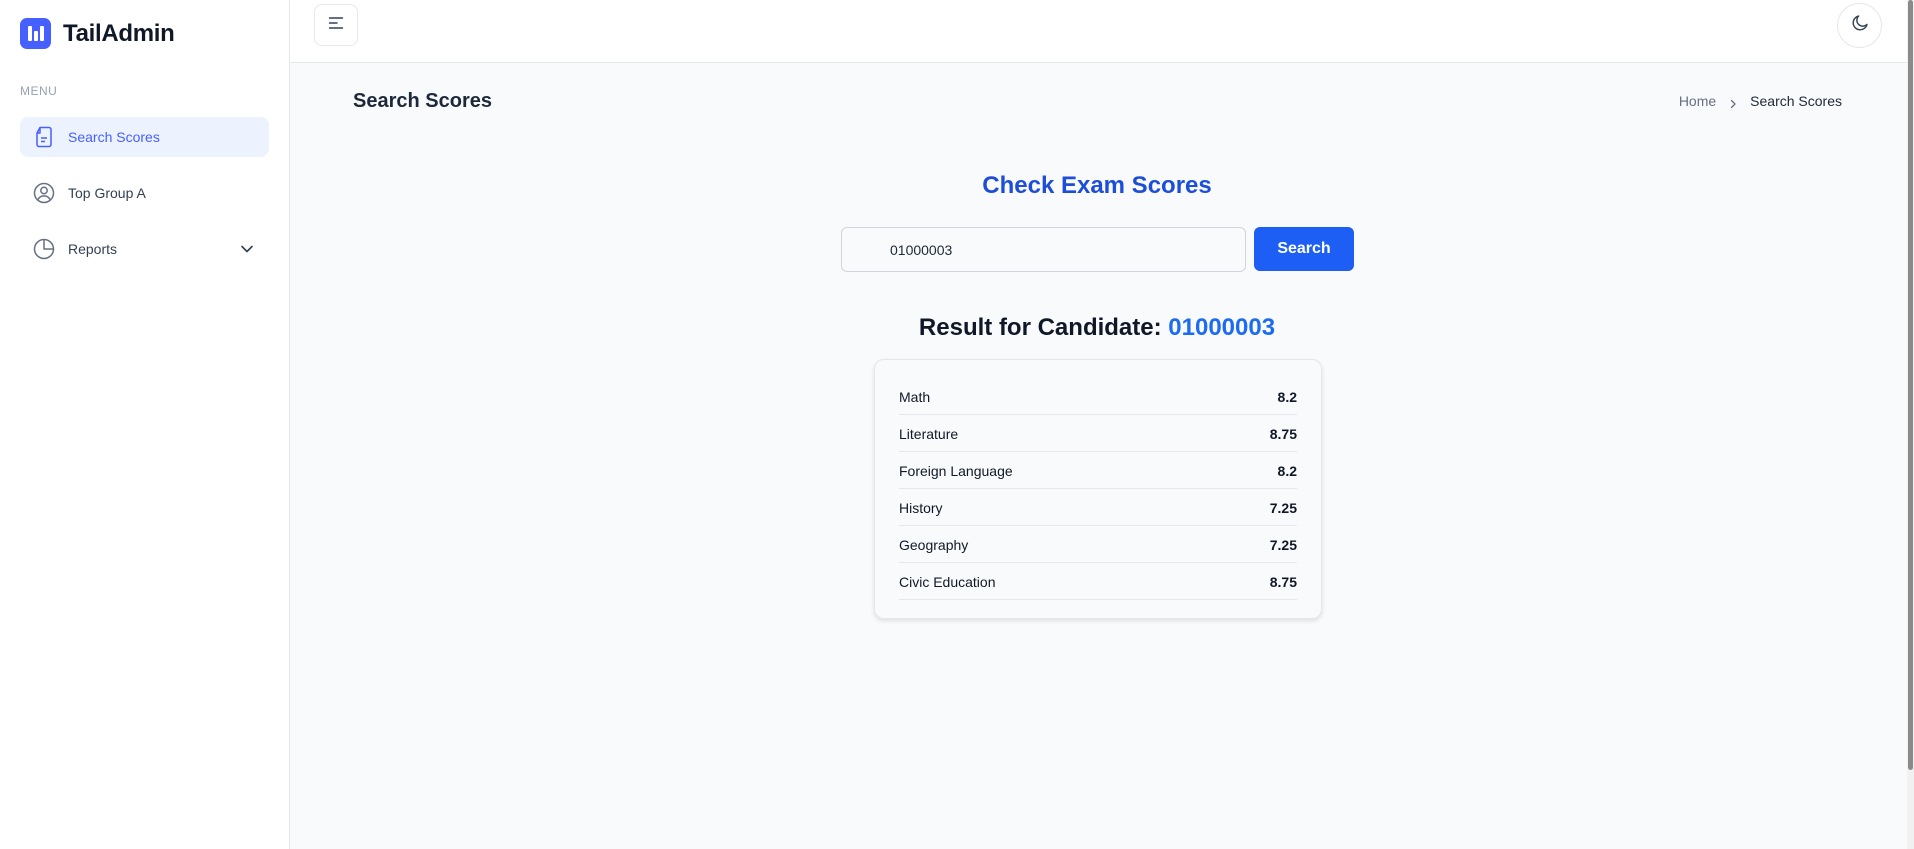 Image resolution: width=1914 pixels, height=849 pixels. What do you see at coordinates (39, 91) in the screenshot?
I see `menu-section-title: MENU` at bounding box center [39, 91].